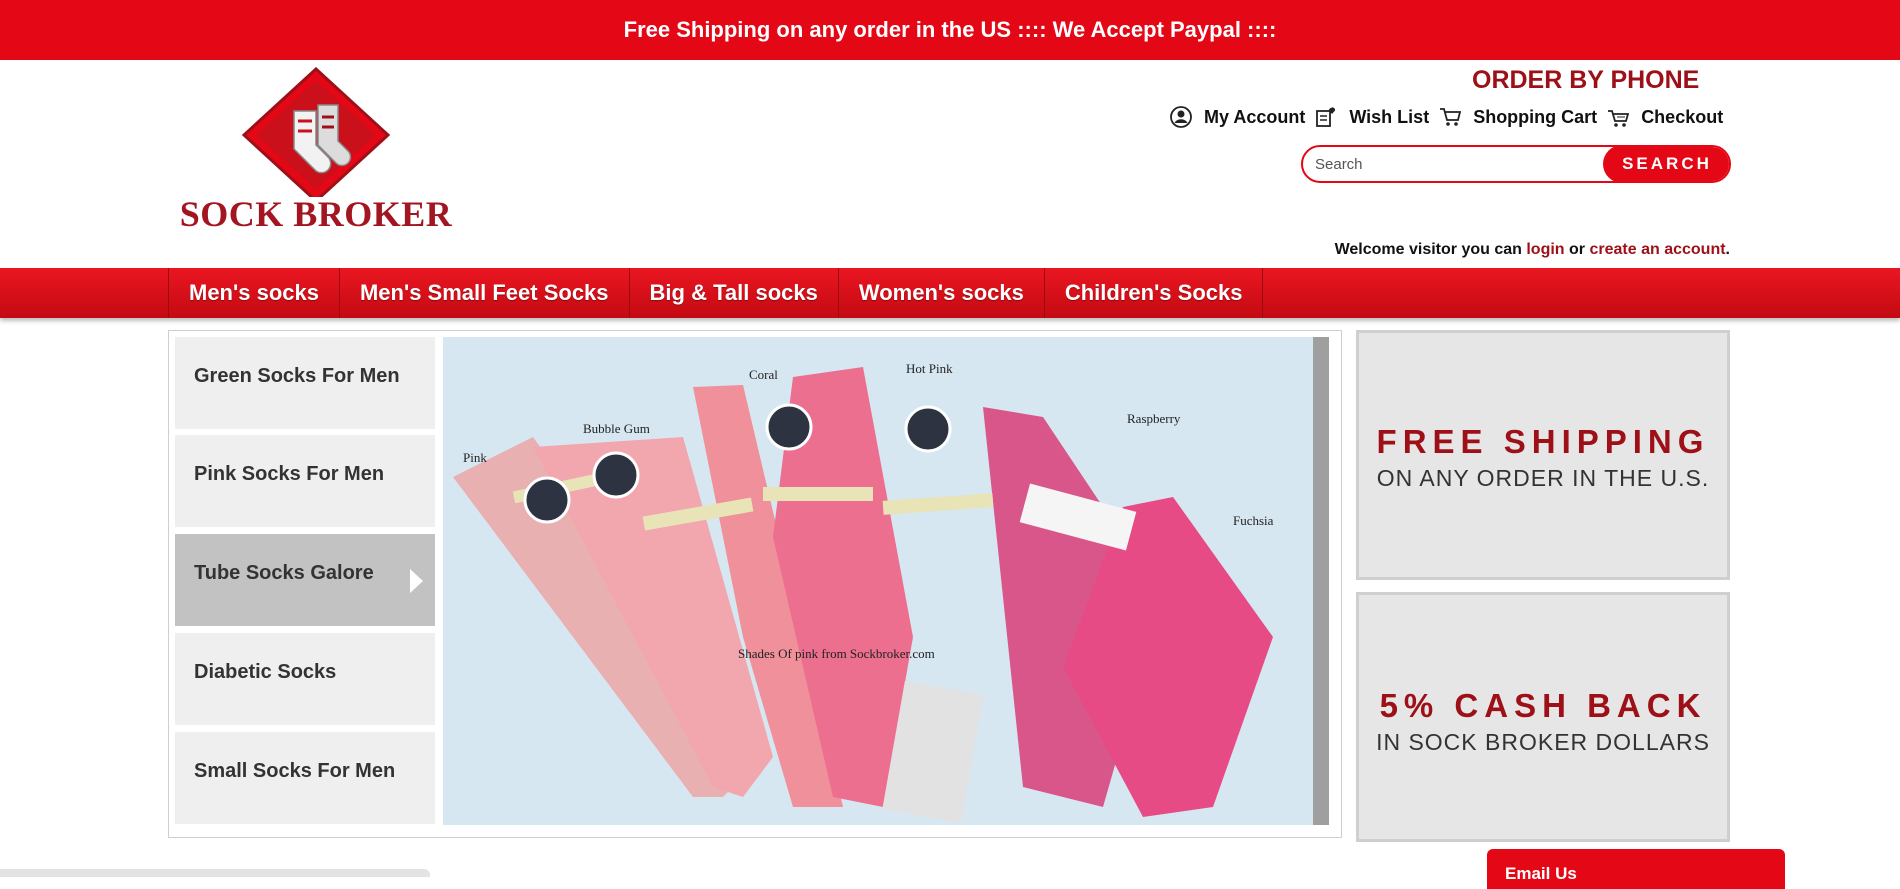 The image size is (1900, 889). Describe the element at coordinates (215, 873) in the screenshot. I see `bottom-bar` at that location.